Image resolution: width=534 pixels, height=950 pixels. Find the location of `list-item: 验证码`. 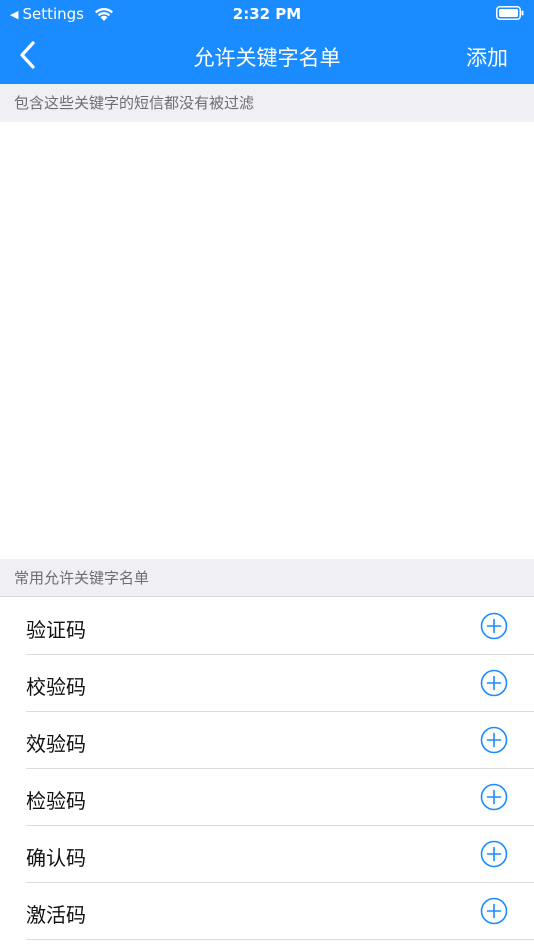

list-item: 验证码 is located at coordinates (280, 626).